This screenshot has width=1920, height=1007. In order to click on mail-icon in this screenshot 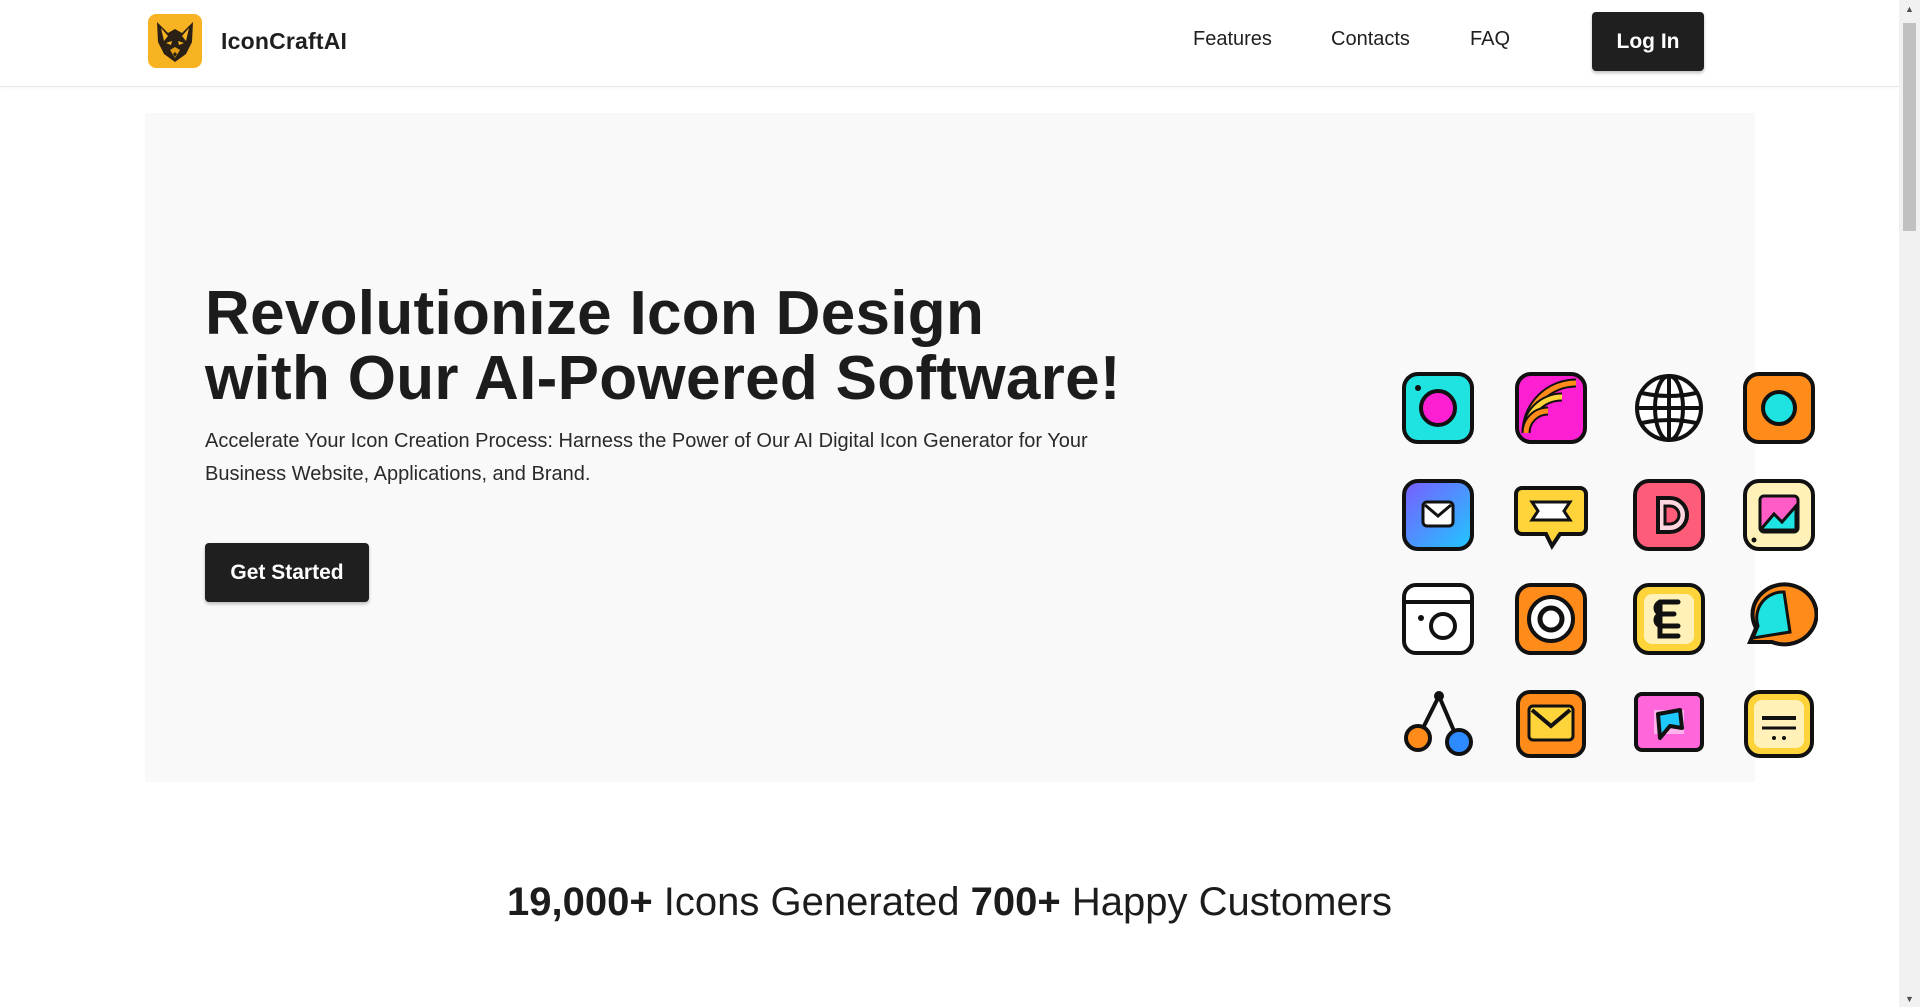, I will do `click(1438, 515)`.